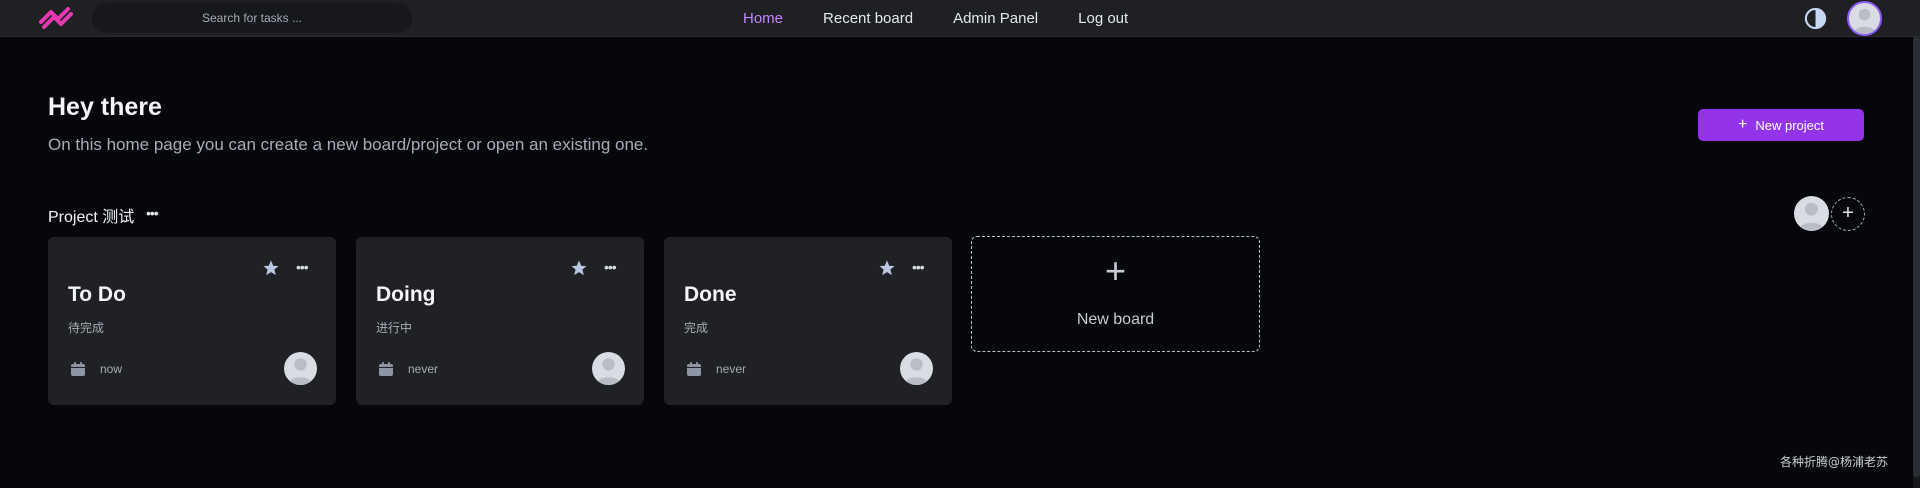 The image size is (1920, 488). Describe the element at coordinates (406, 294) in the screenshot. I see `board-name: Doing` at that location.